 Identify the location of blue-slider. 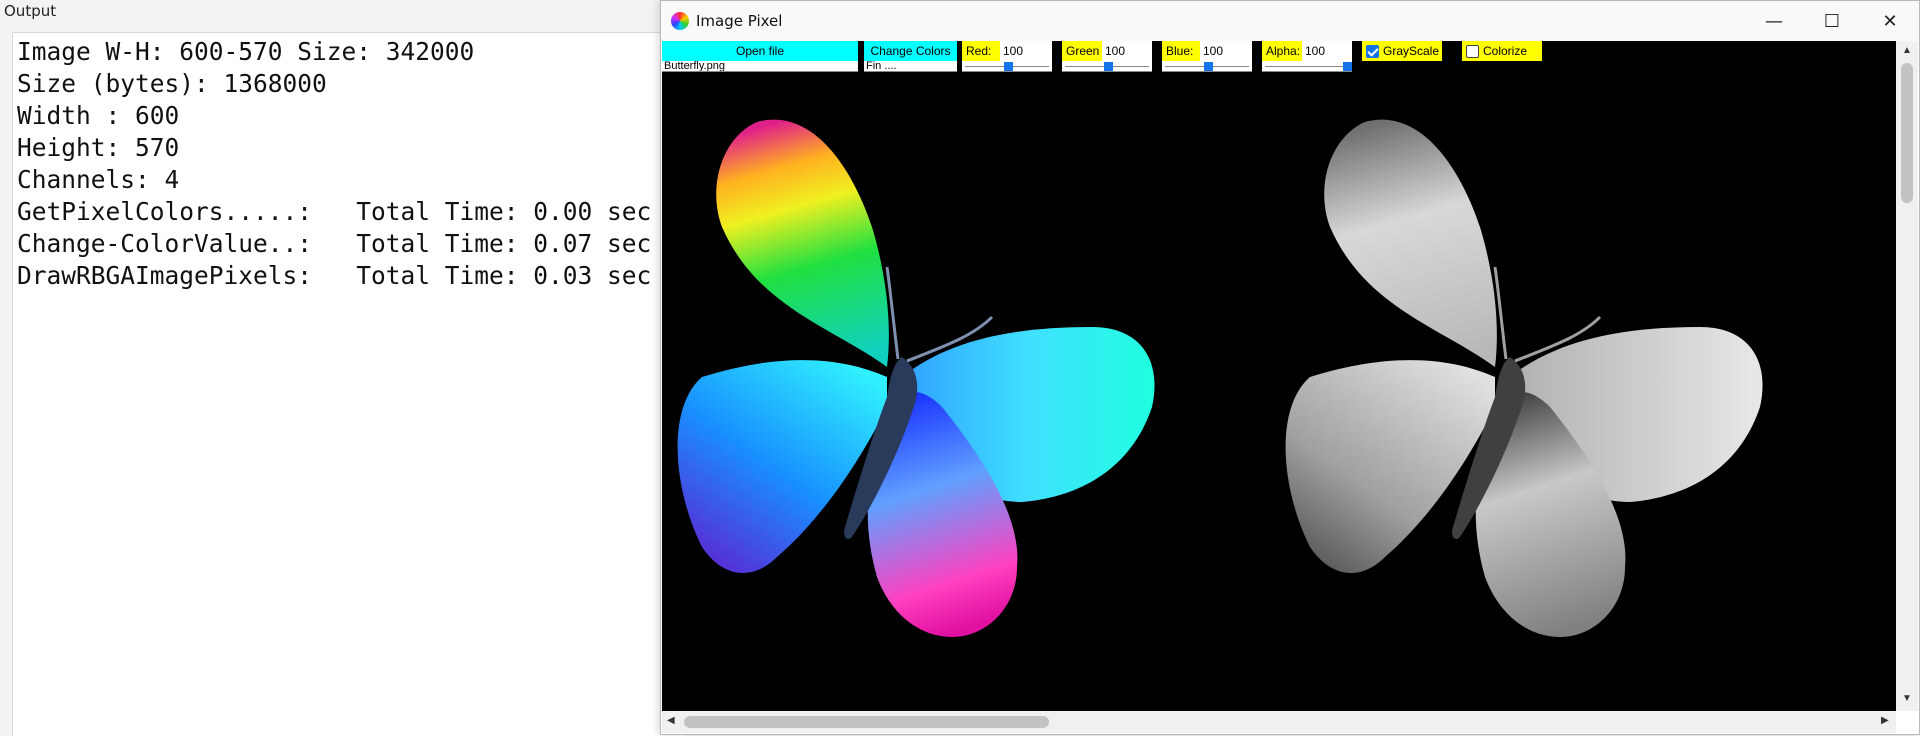
(1207, 66).